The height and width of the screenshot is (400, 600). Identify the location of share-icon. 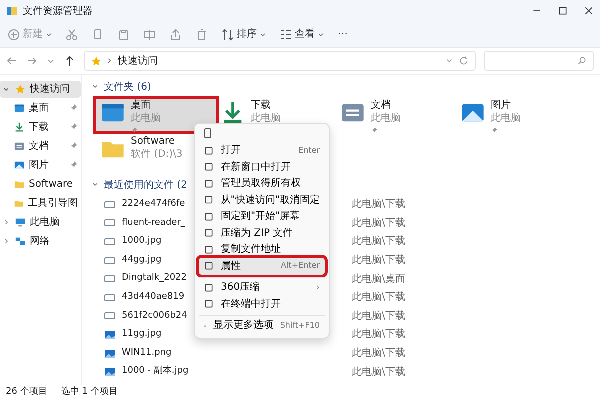
(176, 34).